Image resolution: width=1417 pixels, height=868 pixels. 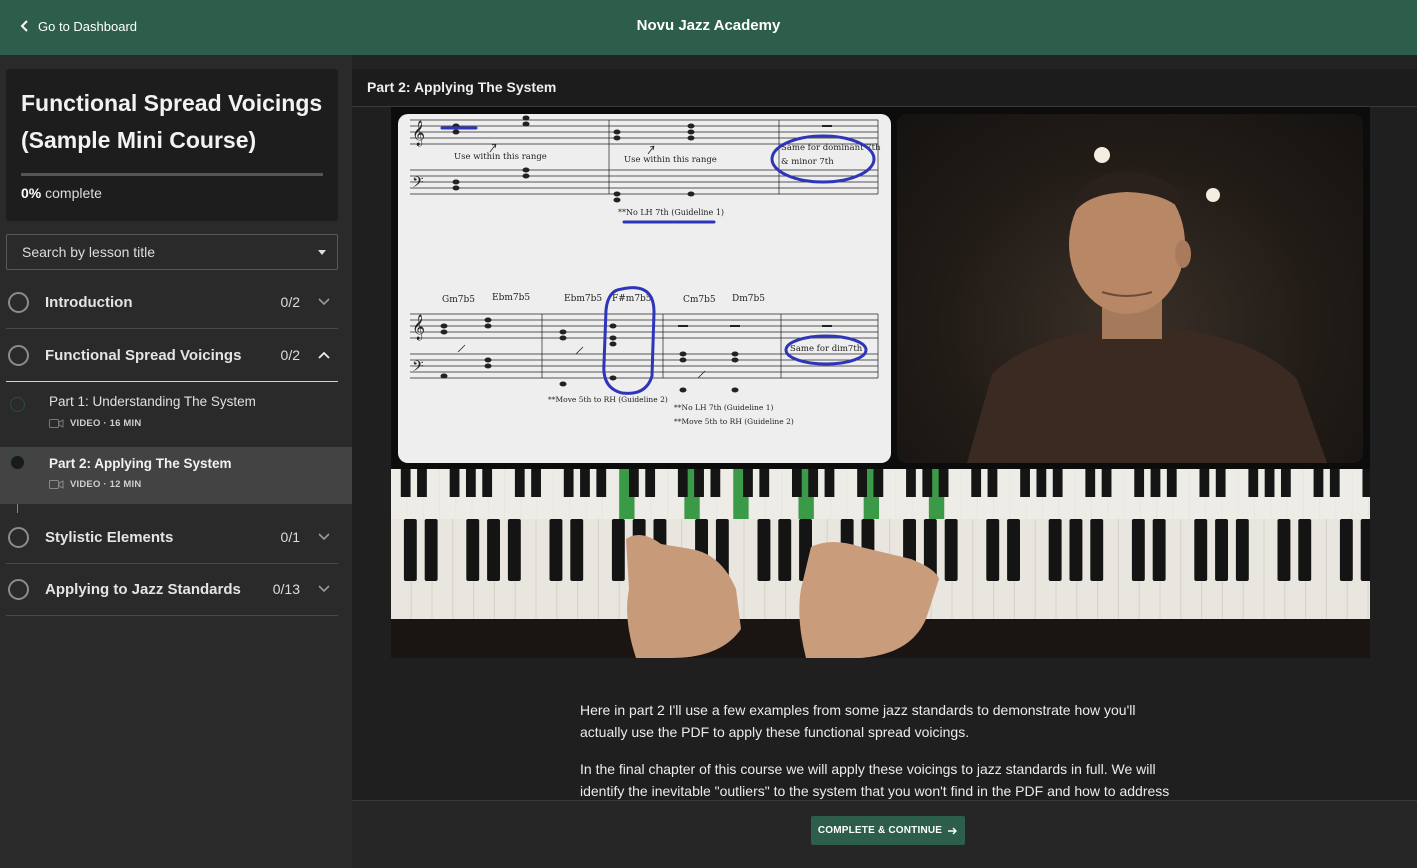 What do you see at coordinates (953, 830) in the screenshot?
I see `arrow-right-icon` at bounding box center [953, 830].